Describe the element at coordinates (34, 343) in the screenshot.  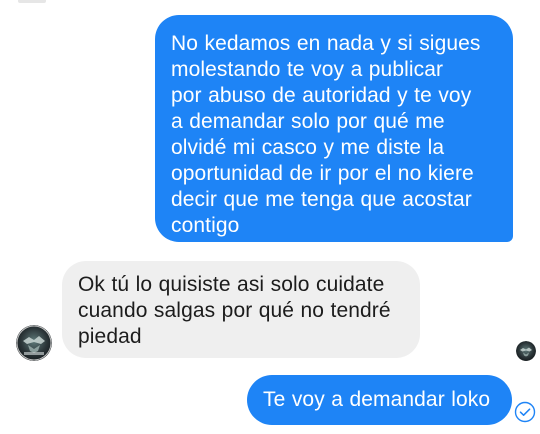
I see `profile-avatar-icon` at that location.